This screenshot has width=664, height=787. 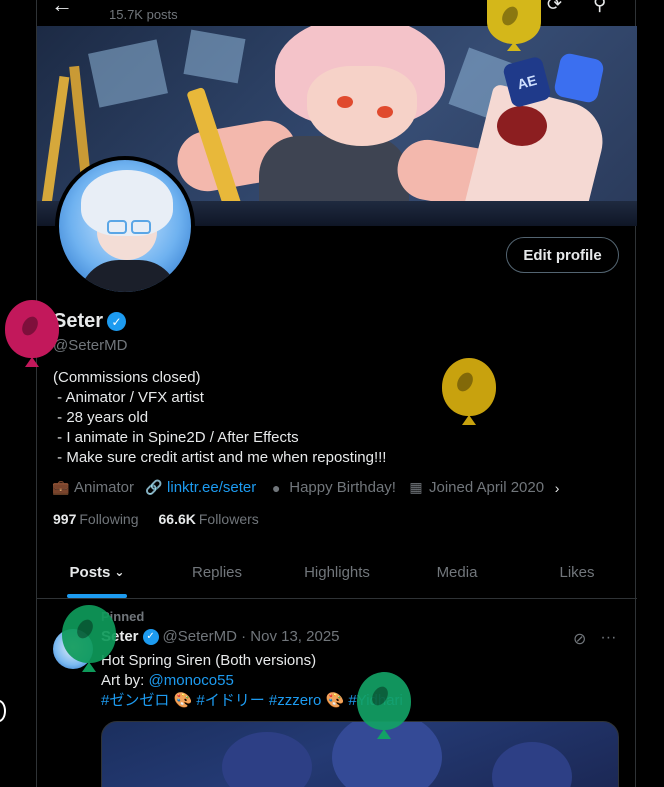 What do you see at coordinates (562, 255) in the screenshot?
I see `edit-profile-button: Edit profile` at bounding box center [562, 255].